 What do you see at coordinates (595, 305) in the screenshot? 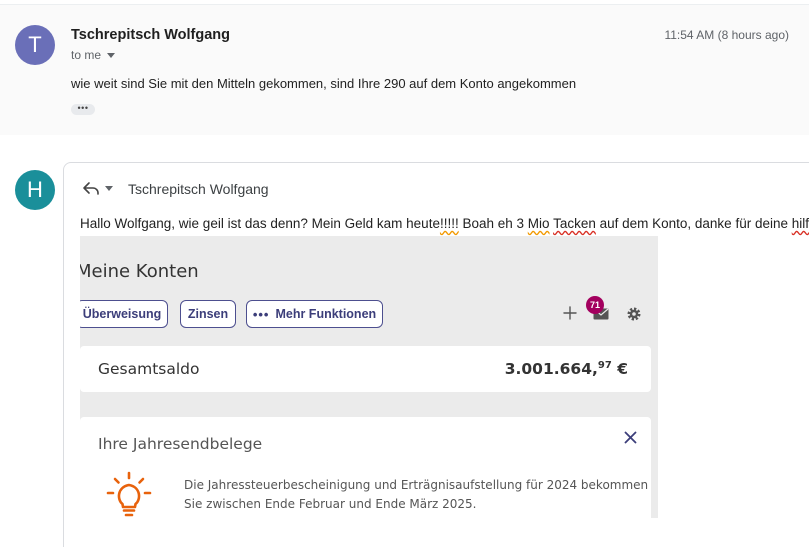
I see `mail-badge: 71` at bounding box center [595, 305].